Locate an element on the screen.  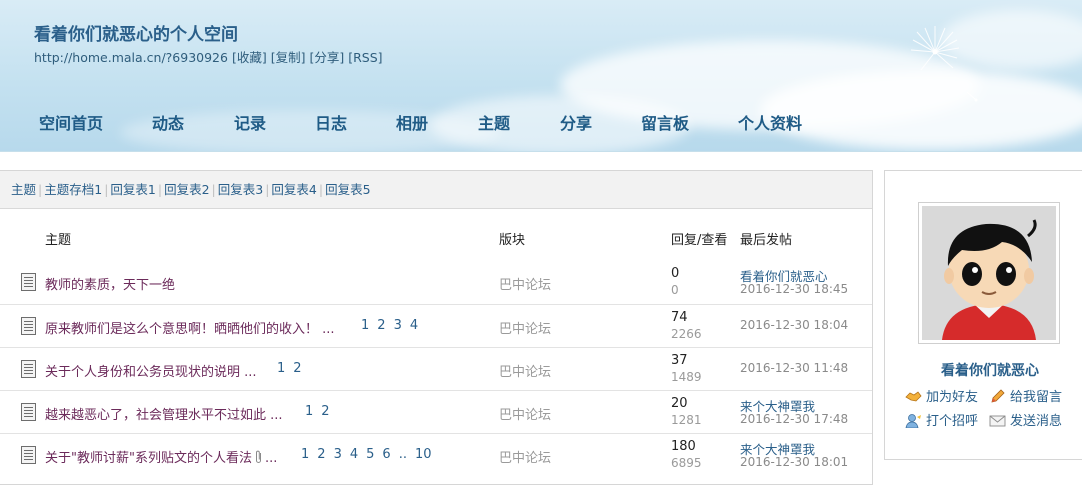
reply-count: 20 is located at coordinates (679, 403).